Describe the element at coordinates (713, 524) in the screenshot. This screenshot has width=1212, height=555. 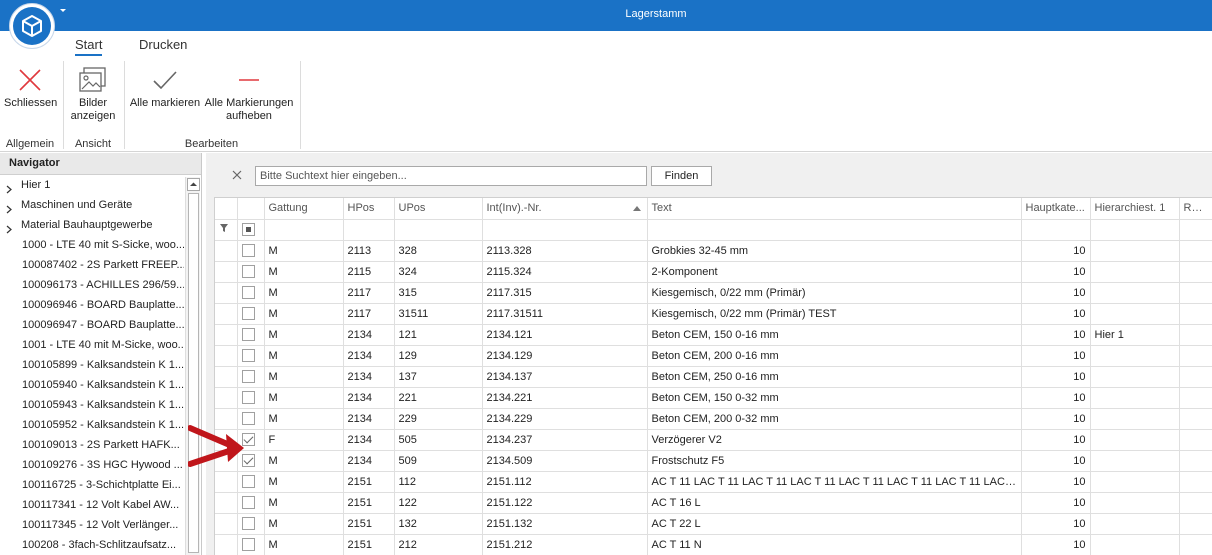
I see `table-row: M 2151 132 2151.132 AC T 22 L 10` at that location.